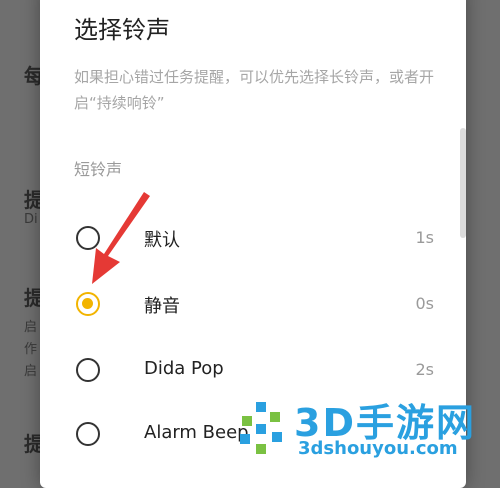 The height and width of the screenshot is (488, 500). I want to click on watermark-url: 3dshouyou.com, so click(378, 448).